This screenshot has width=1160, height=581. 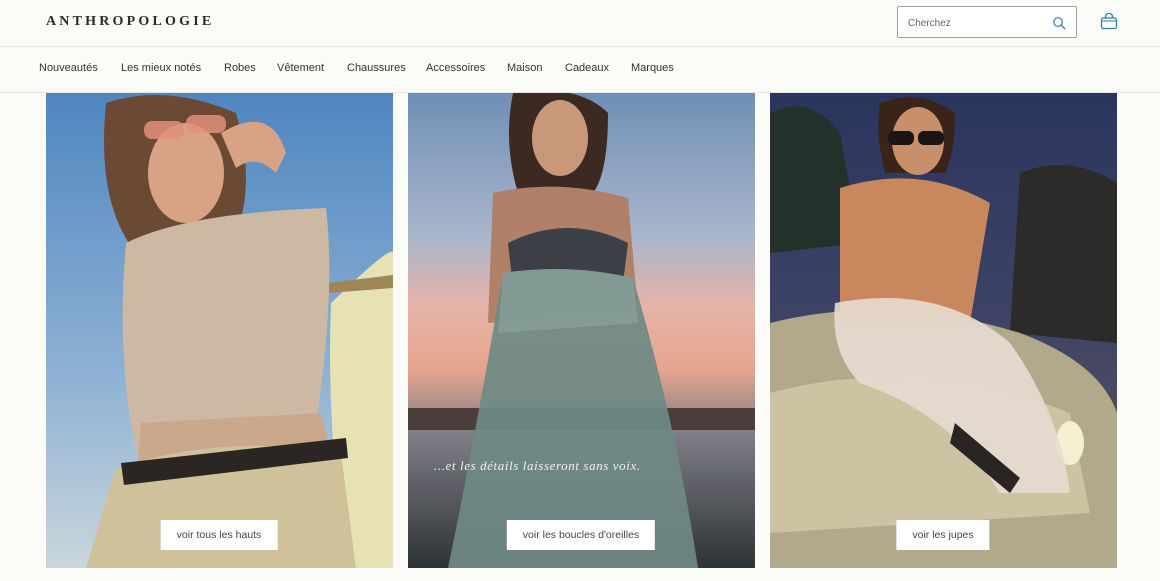 I want to click on search-icon, so click(x=1059, y=23).